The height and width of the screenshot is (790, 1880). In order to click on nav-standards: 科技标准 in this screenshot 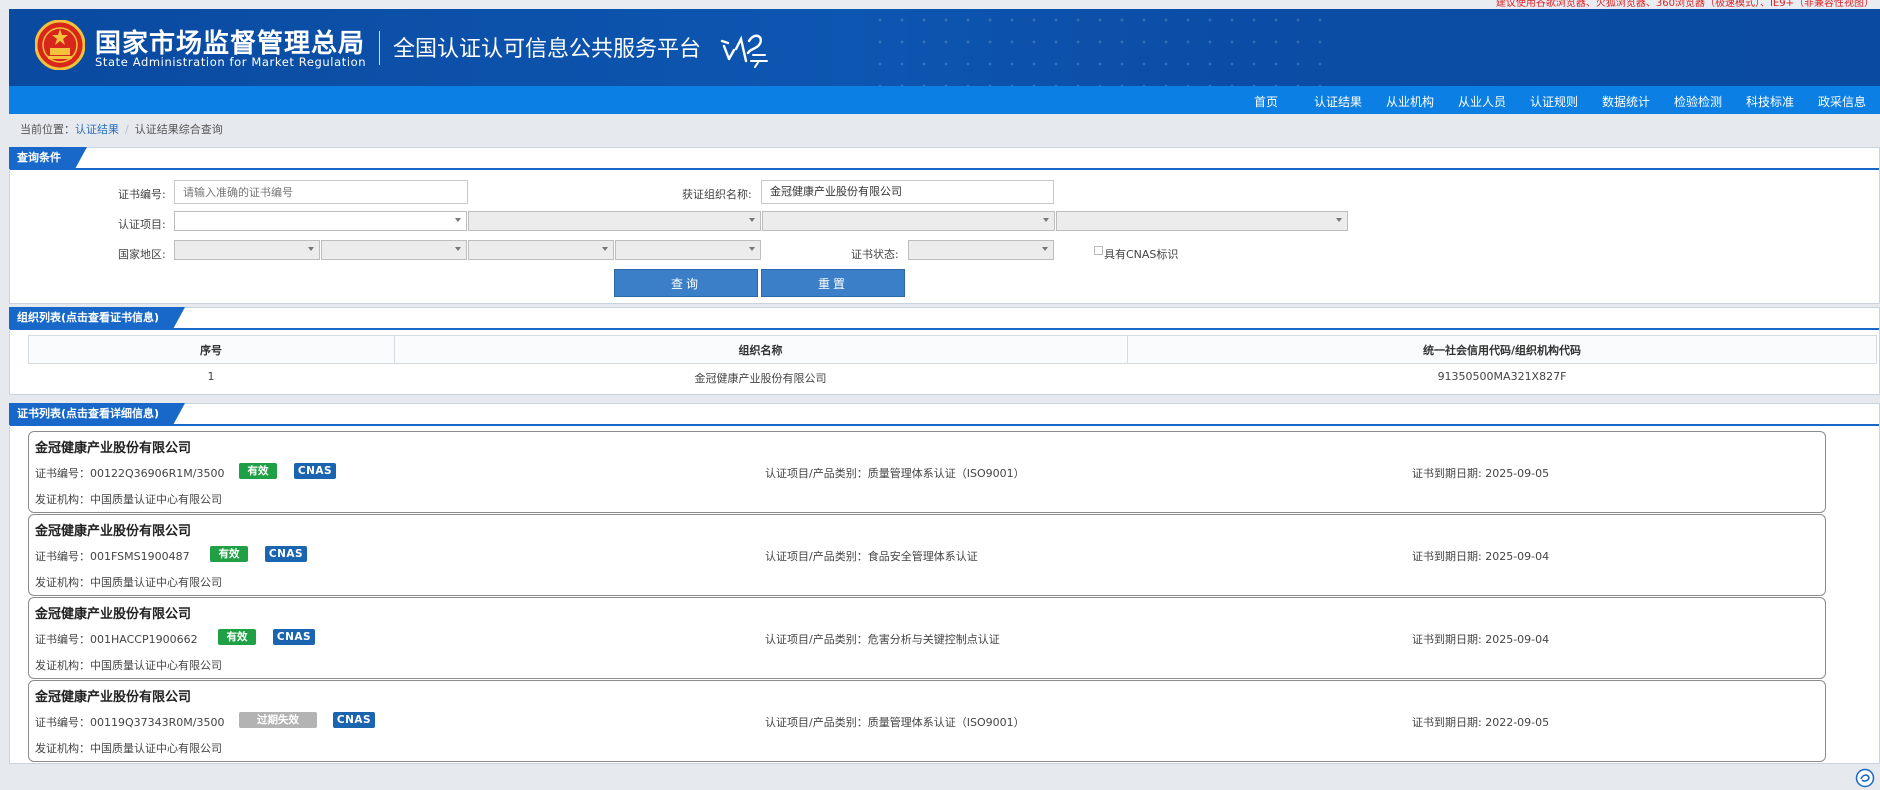, I will do `click(1770, 101)`.